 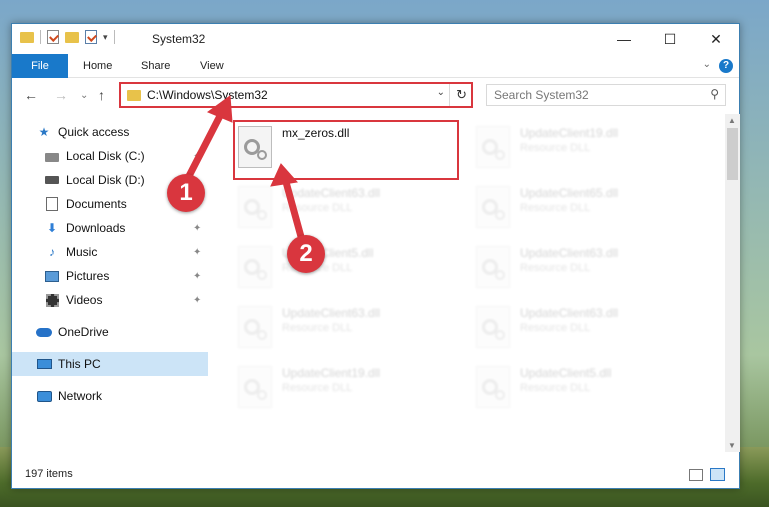 I want to click on up-button: ↑, so click(x=101, y=95).